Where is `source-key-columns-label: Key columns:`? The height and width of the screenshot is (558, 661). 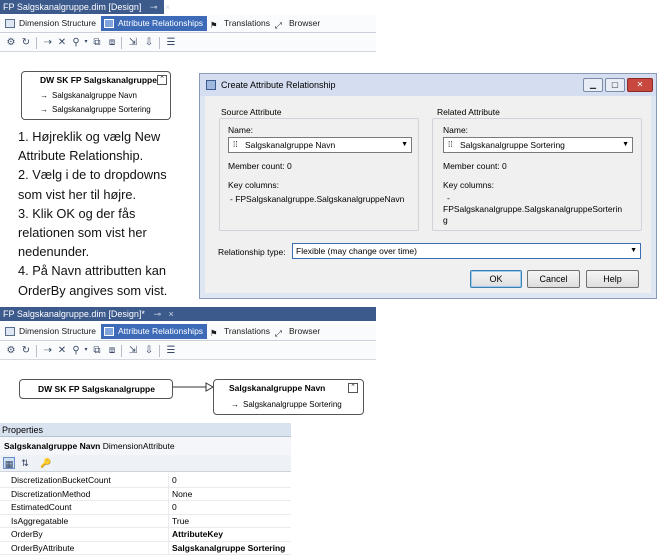
source-key-columns-label: Key columns: is located at coordinates (254, 185).